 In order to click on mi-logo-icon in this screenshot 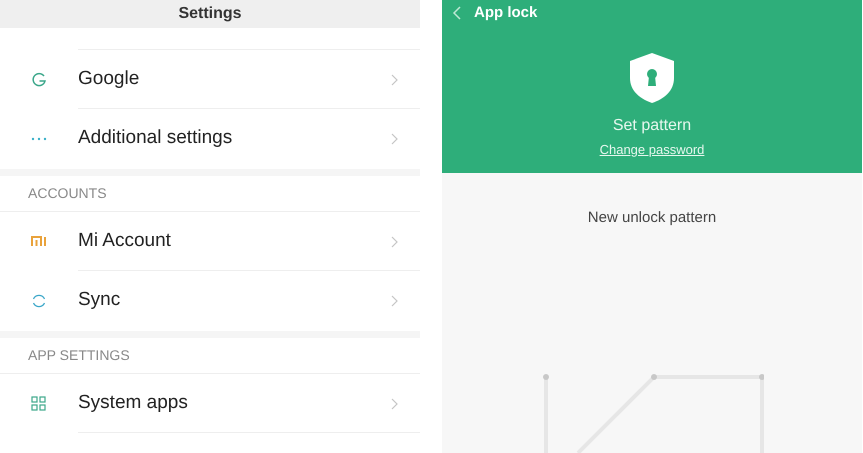, I will do `click(39, 241)`.